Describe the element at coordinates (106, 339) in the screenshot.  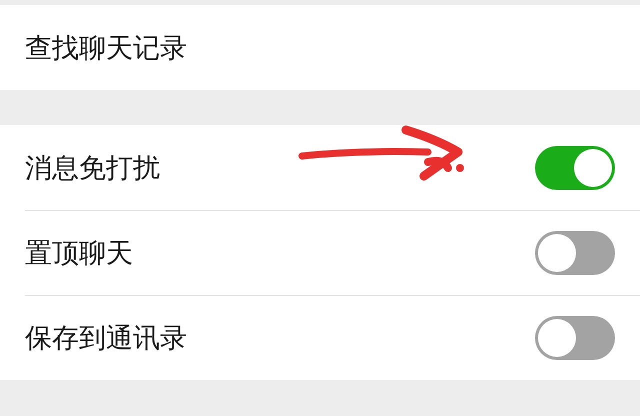
I see `setting-label: 保存到通讯录` at that location.